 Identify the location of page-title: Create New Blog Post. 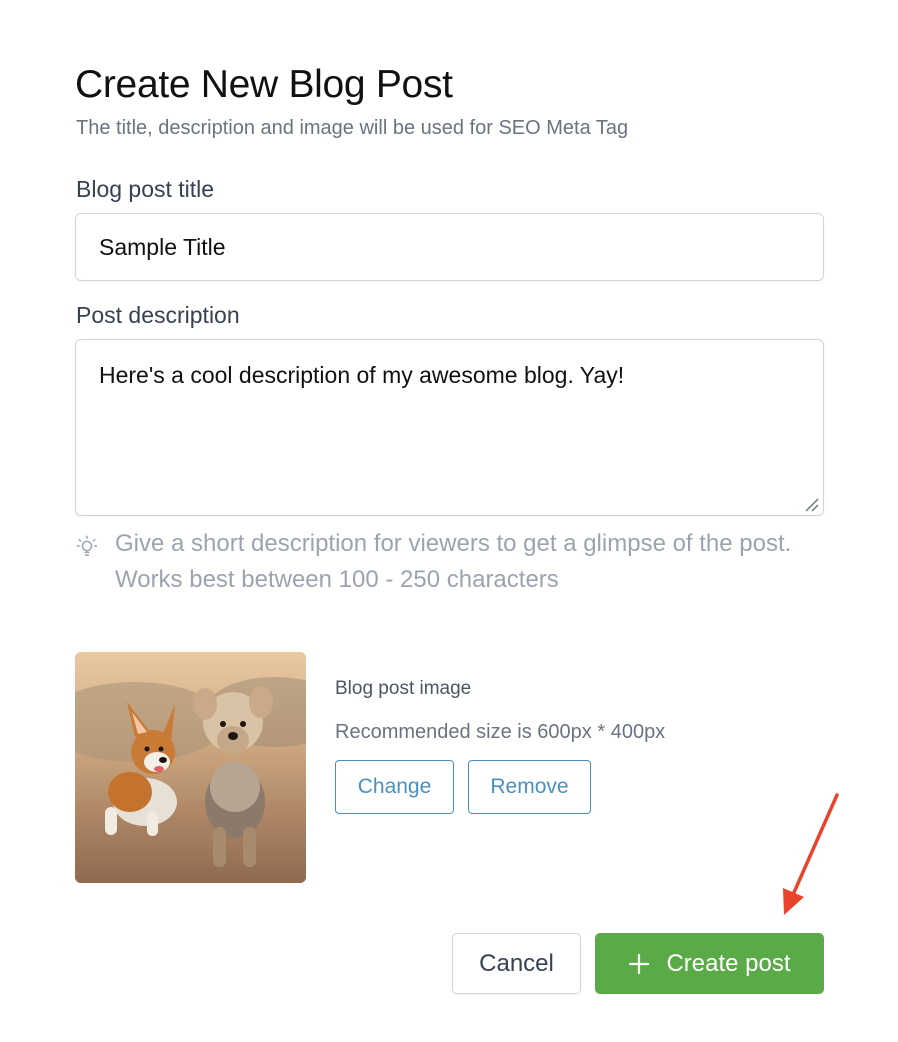
(264, 84).